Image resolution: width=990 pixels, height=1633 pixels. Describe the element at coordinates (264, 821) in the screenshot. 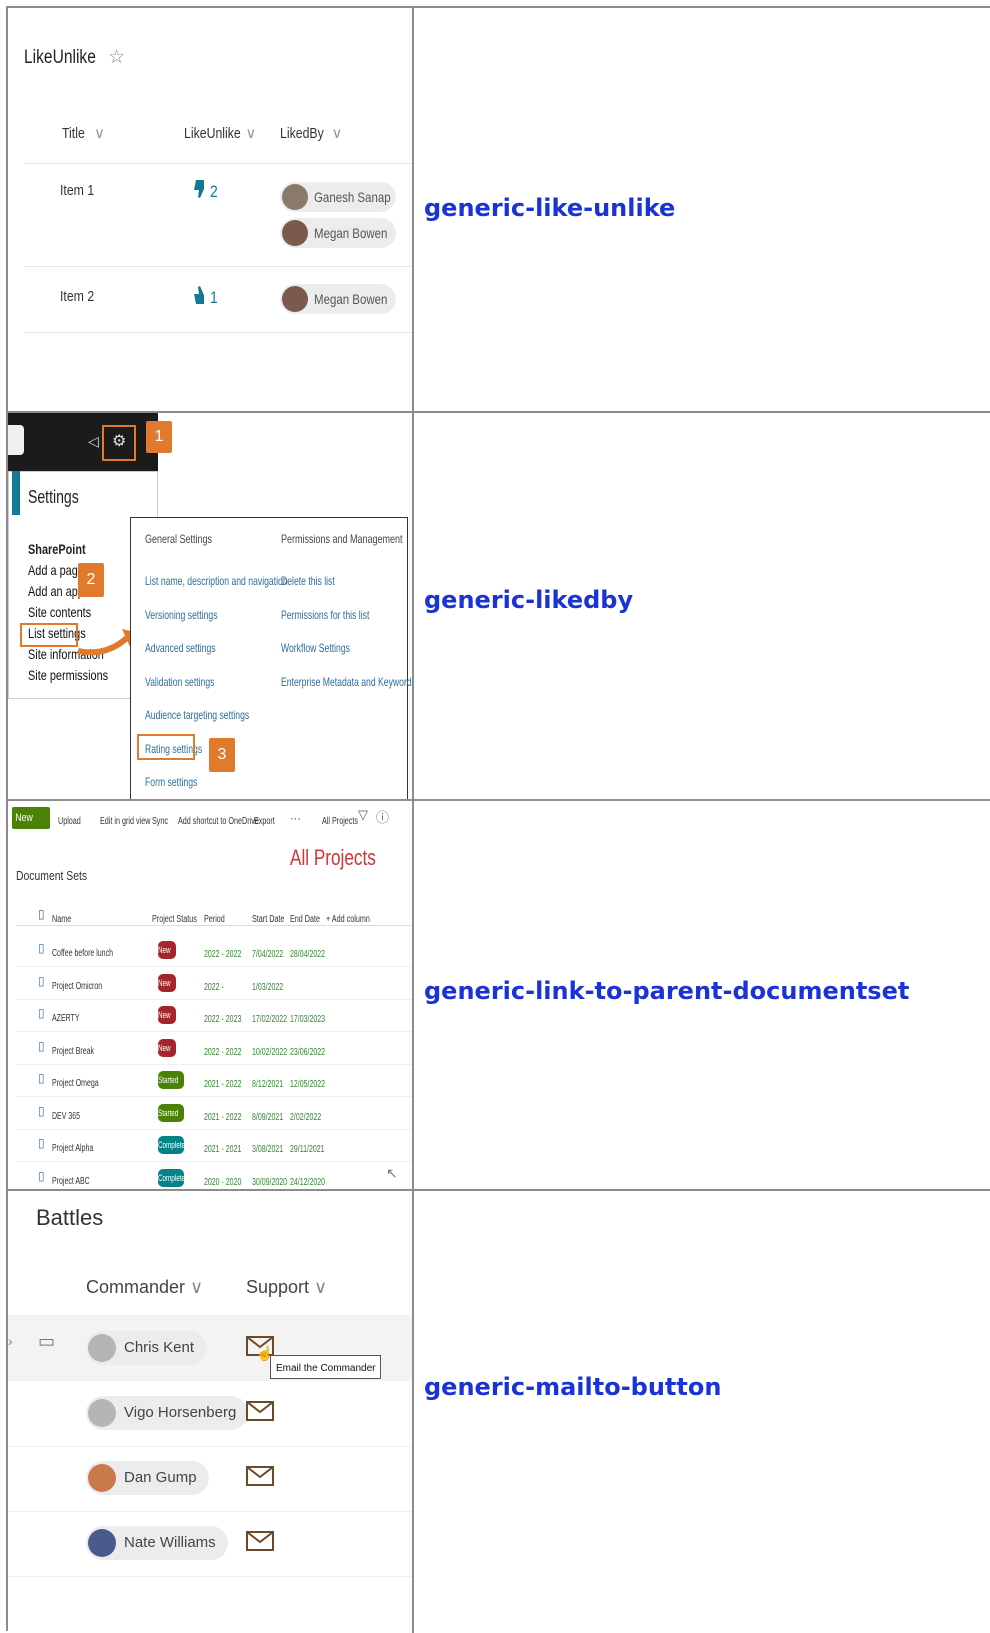

I see `export-button: Export` at that location.